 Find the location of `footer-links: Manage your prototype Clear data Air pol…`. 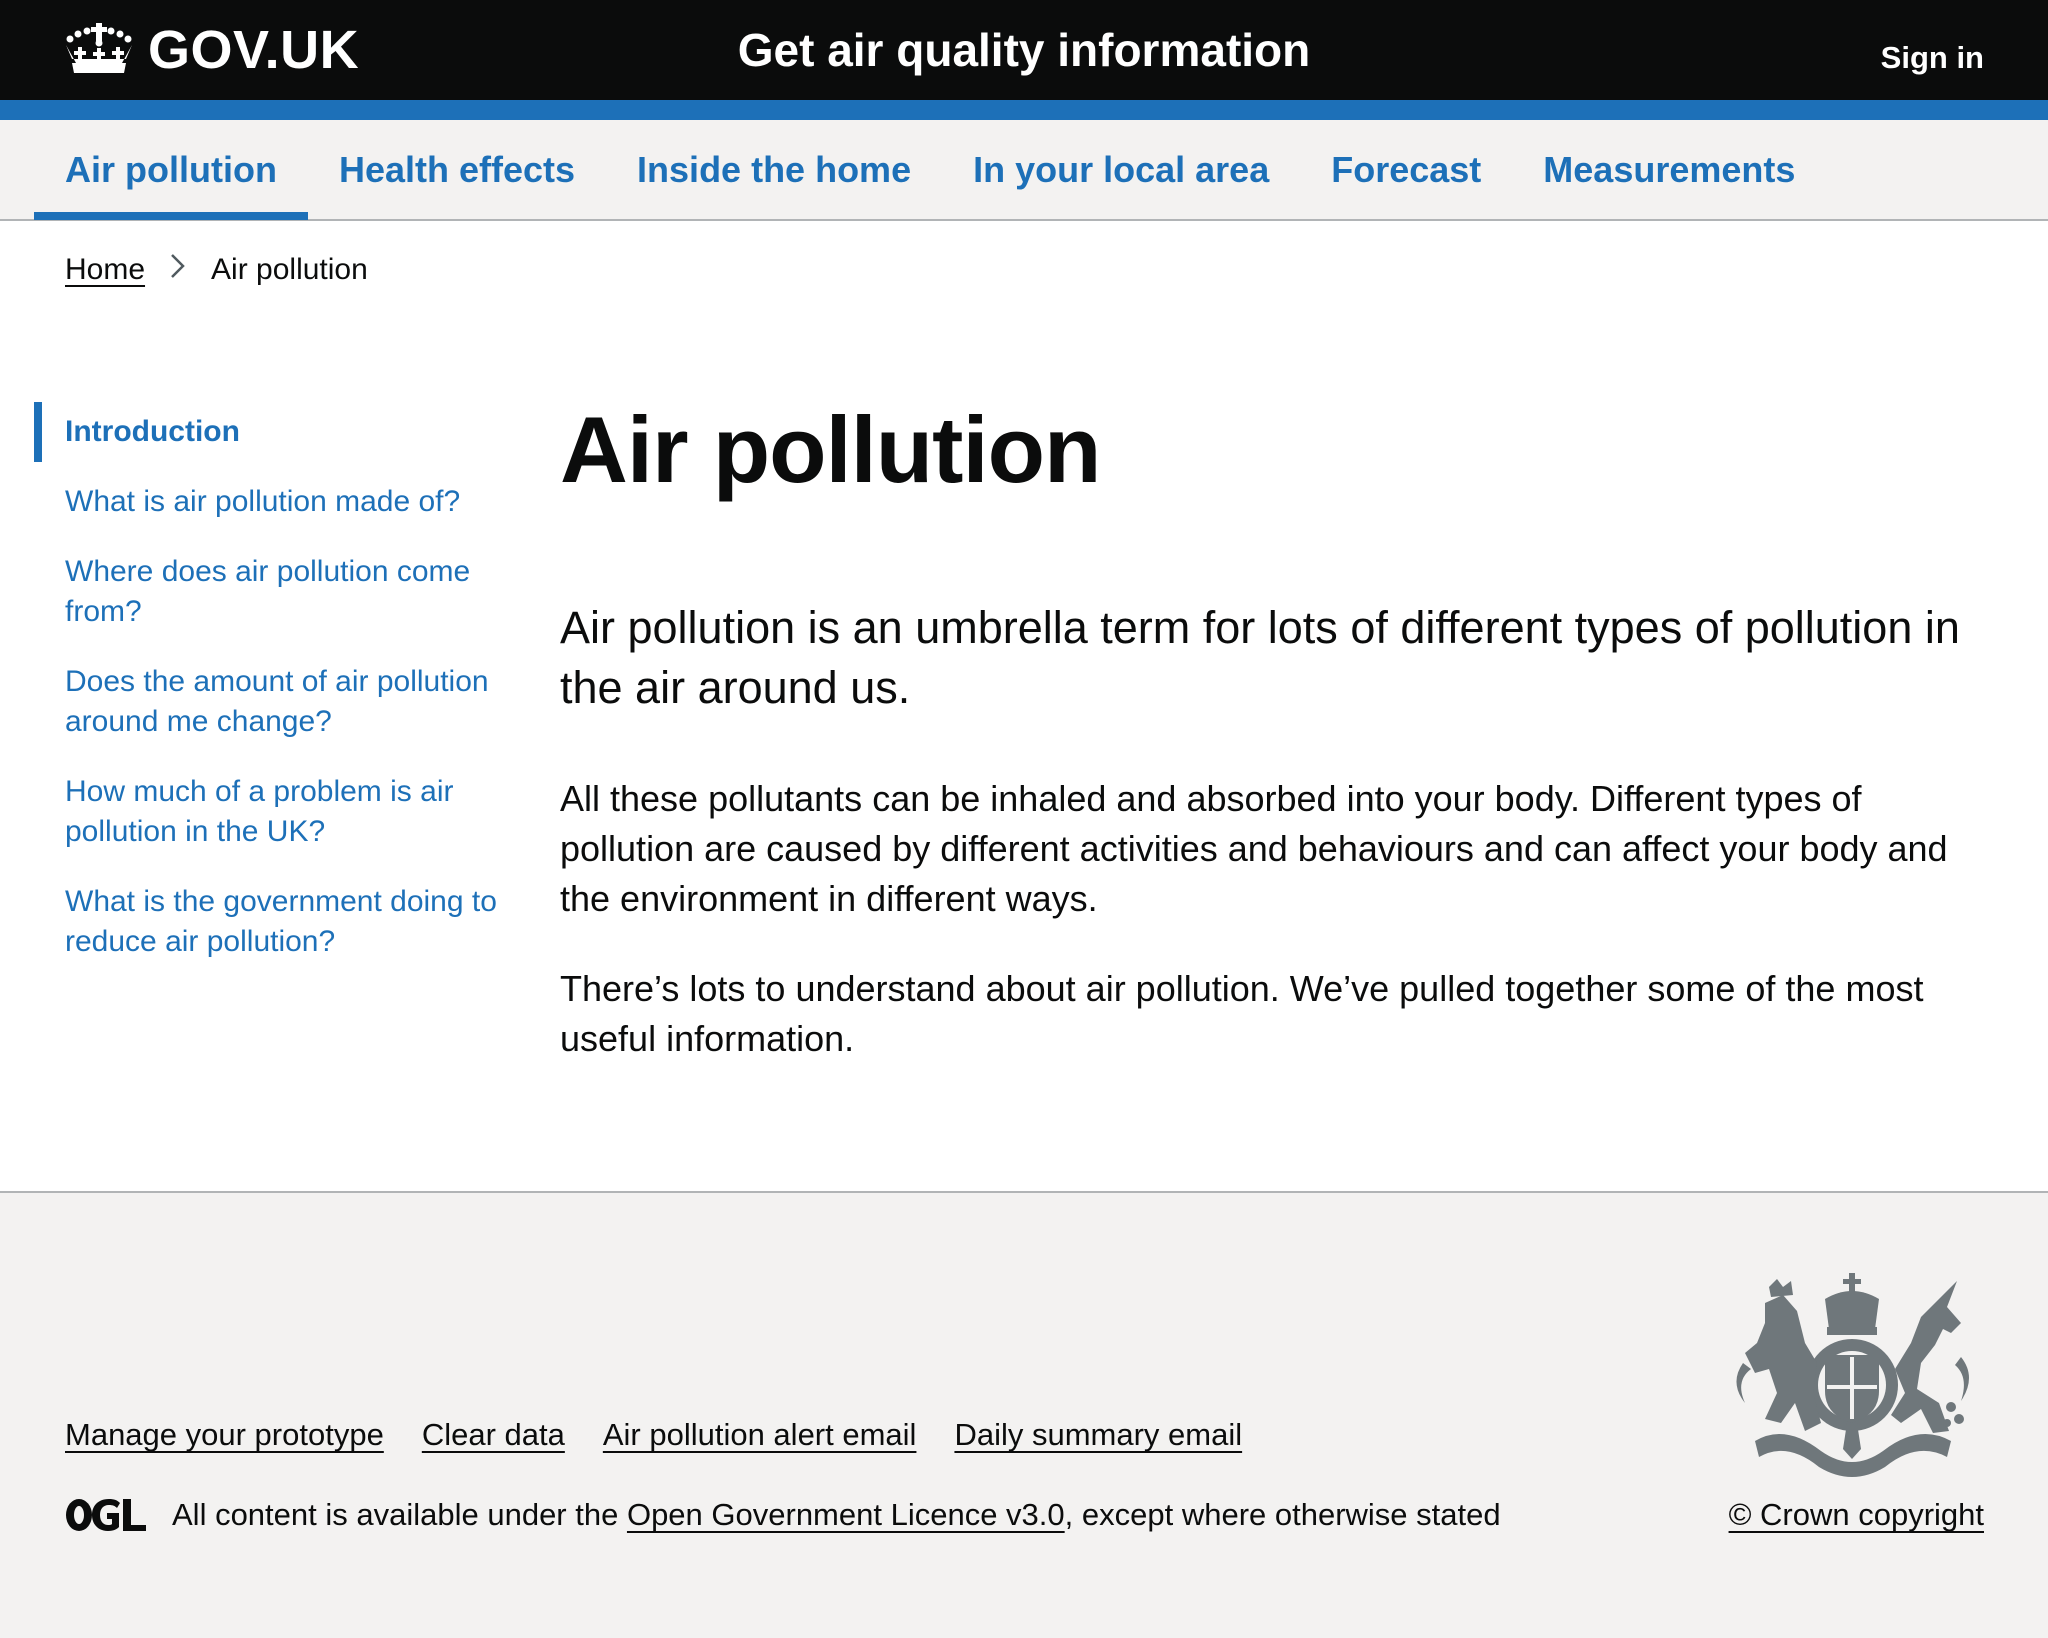

footer-links: Manage your prototype Clear data Air pol… is located at coordinates (672, 1435).